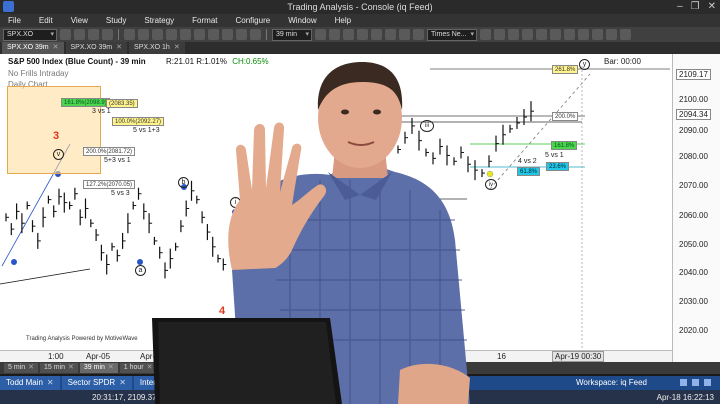 Image resolution: width=720 pixels, height=404 pixels. Describe the element at coordinates (96, 48) in the screenshot. I see `tab-spx-39m-2: SPX.XO 39m ✕` at that location.